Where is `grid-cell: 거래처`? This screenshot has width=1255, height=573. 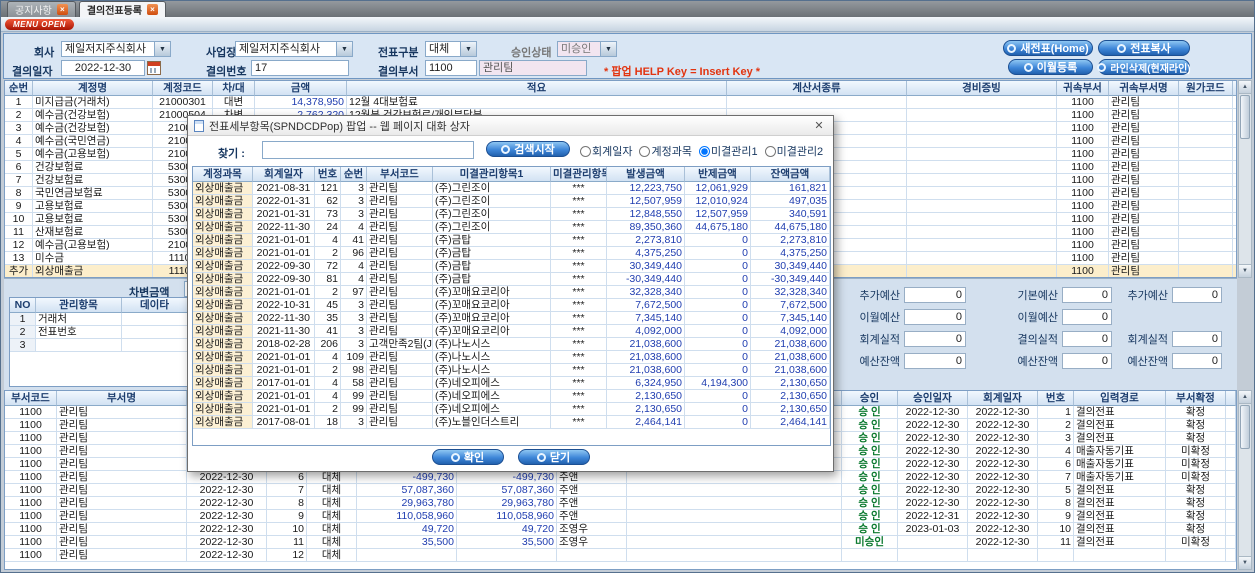 grid-cell: 거래처 is located at coordinates (79, 319).